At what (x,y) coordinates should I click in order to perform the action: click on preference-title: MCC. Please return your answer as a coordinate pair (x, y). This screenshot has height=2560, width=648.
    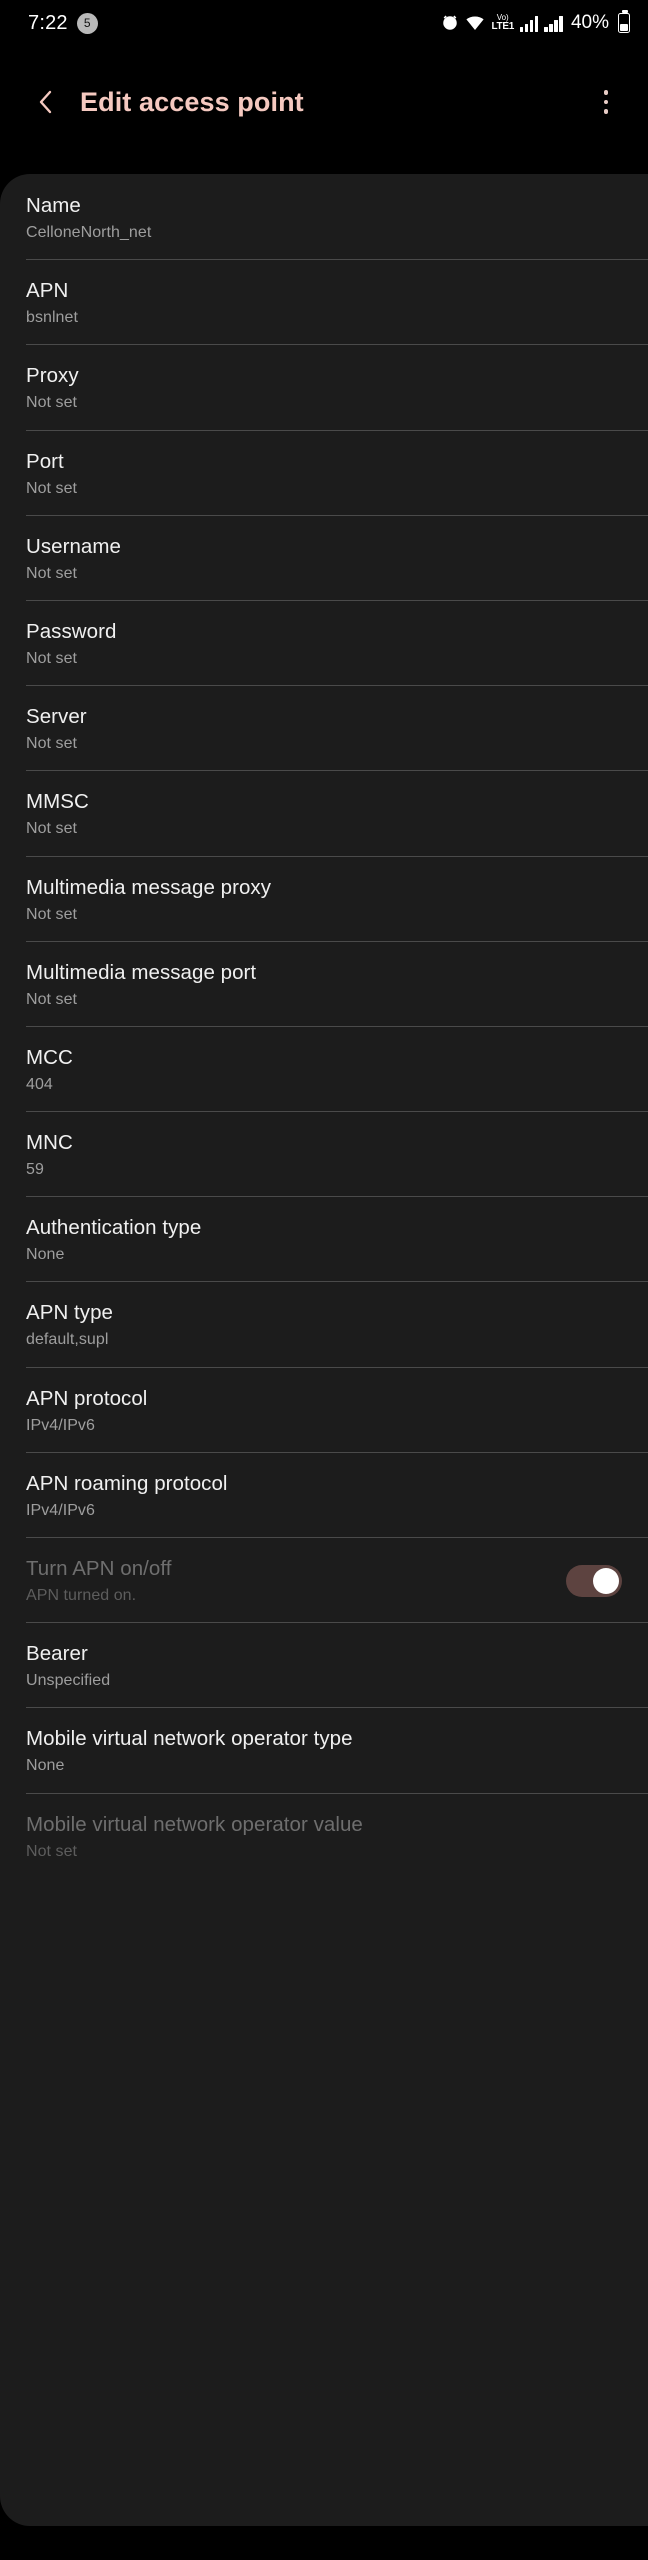
    Looking at the image, I should click on (49, 1057).